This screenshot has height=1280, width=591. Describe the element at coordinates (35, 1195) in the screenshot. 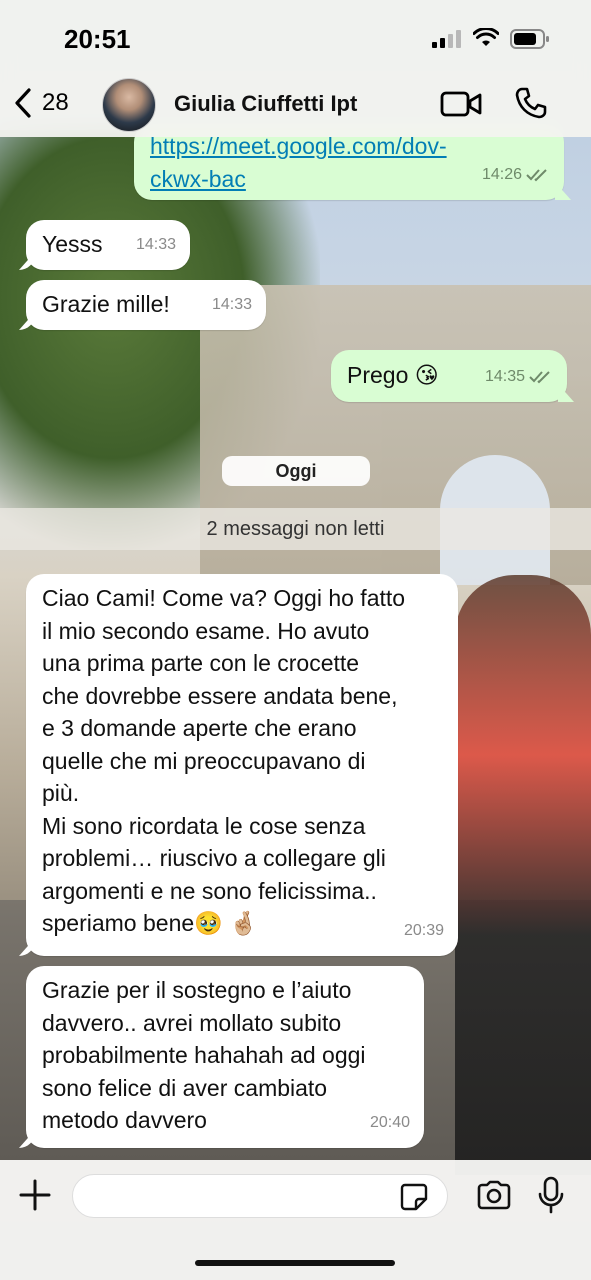

I see `plus-icon` at that location.